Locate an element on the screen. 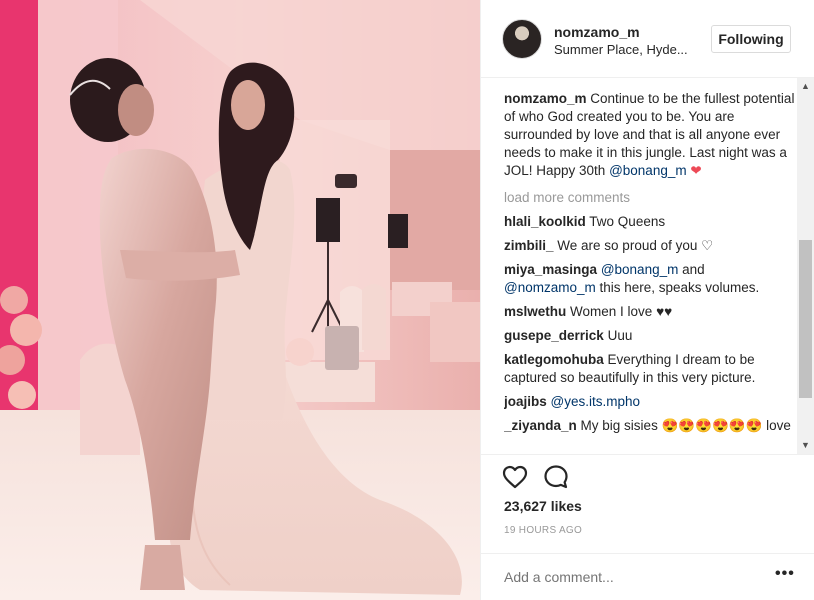 This screenshot has height=600, width=814. comment-text: My big sisies 😍😍😍😍😍😍 love is located at coordinates (685, 425).